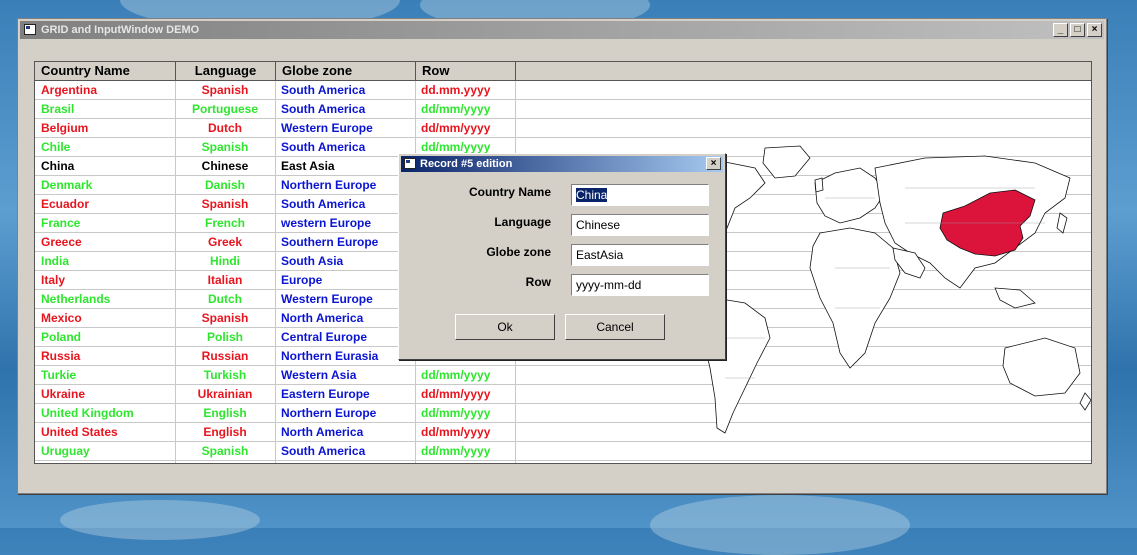  Describe the element at coordinates (615, 327) in the screenshot. I see `cancel-button: Cancel` at that location.